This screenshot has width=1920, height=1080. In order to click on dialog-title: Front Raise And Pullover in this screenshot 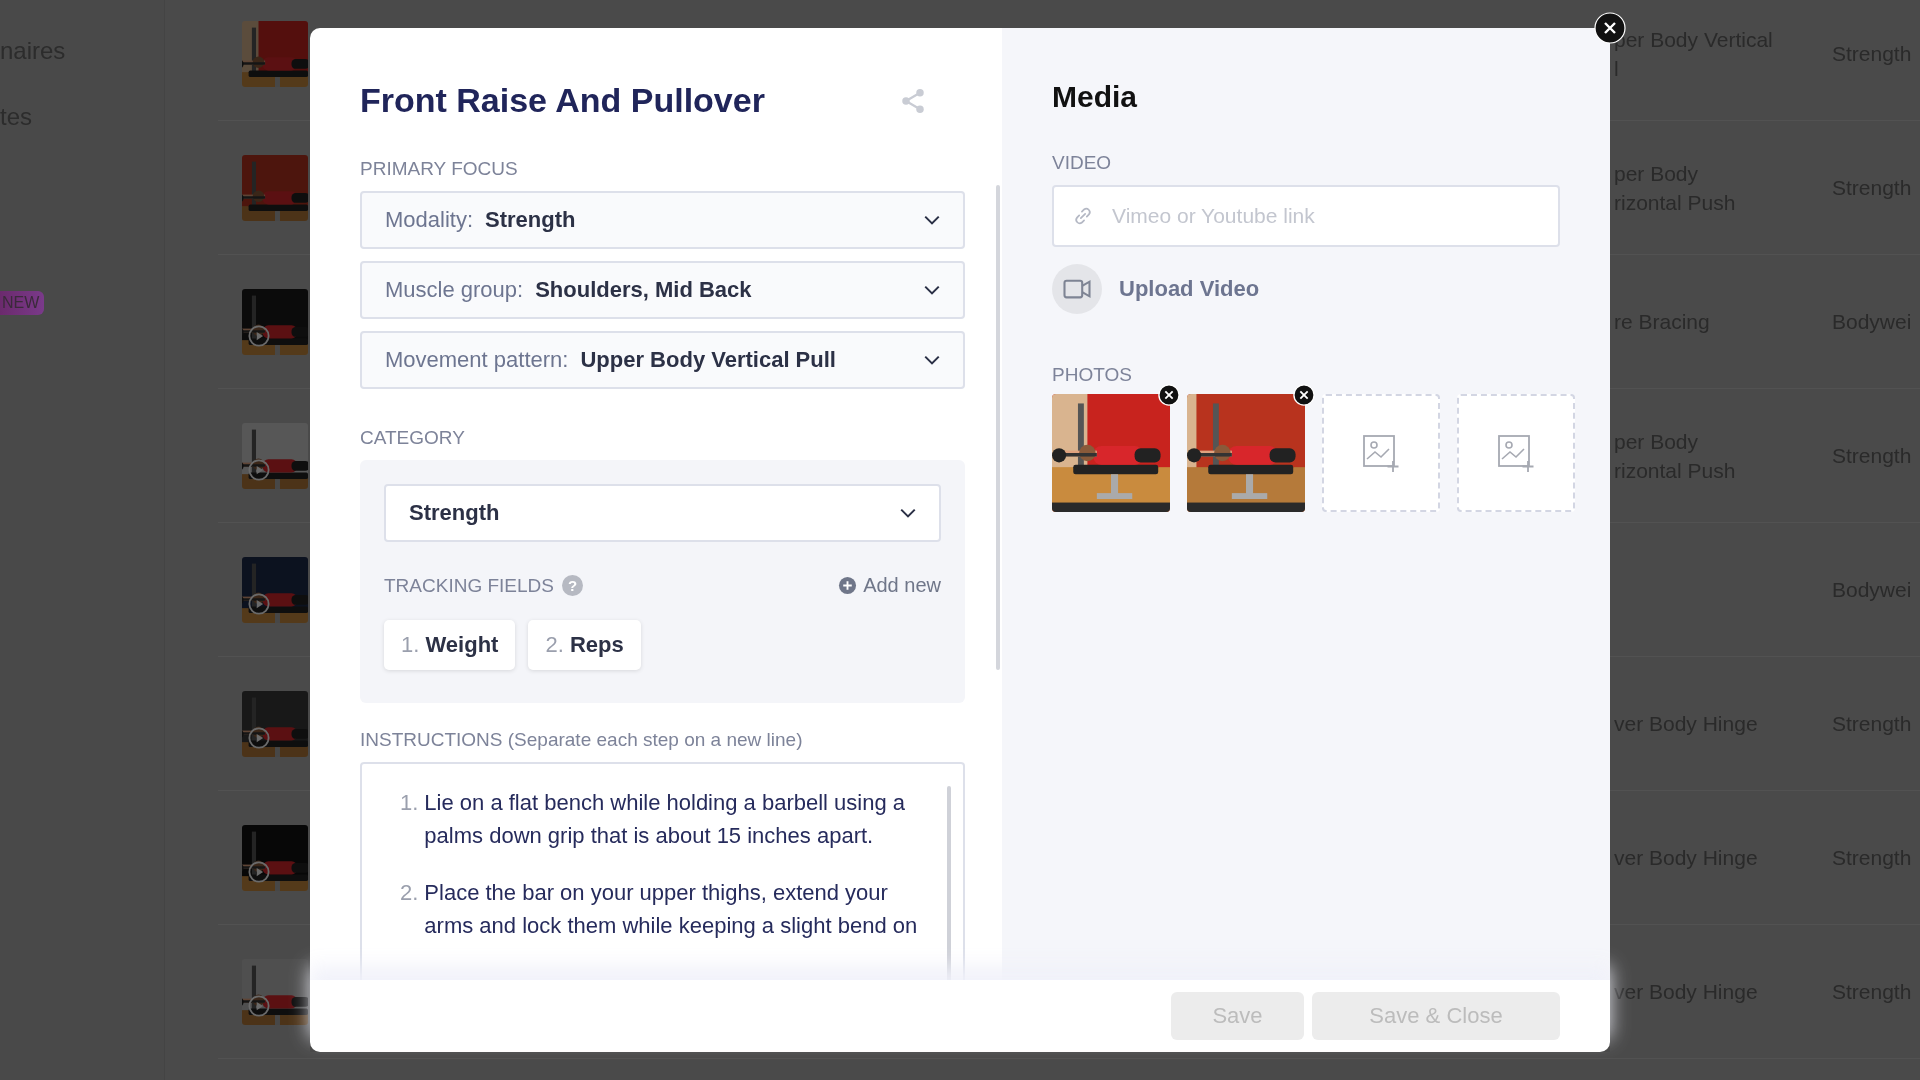, I will do `click(562, 100)`.